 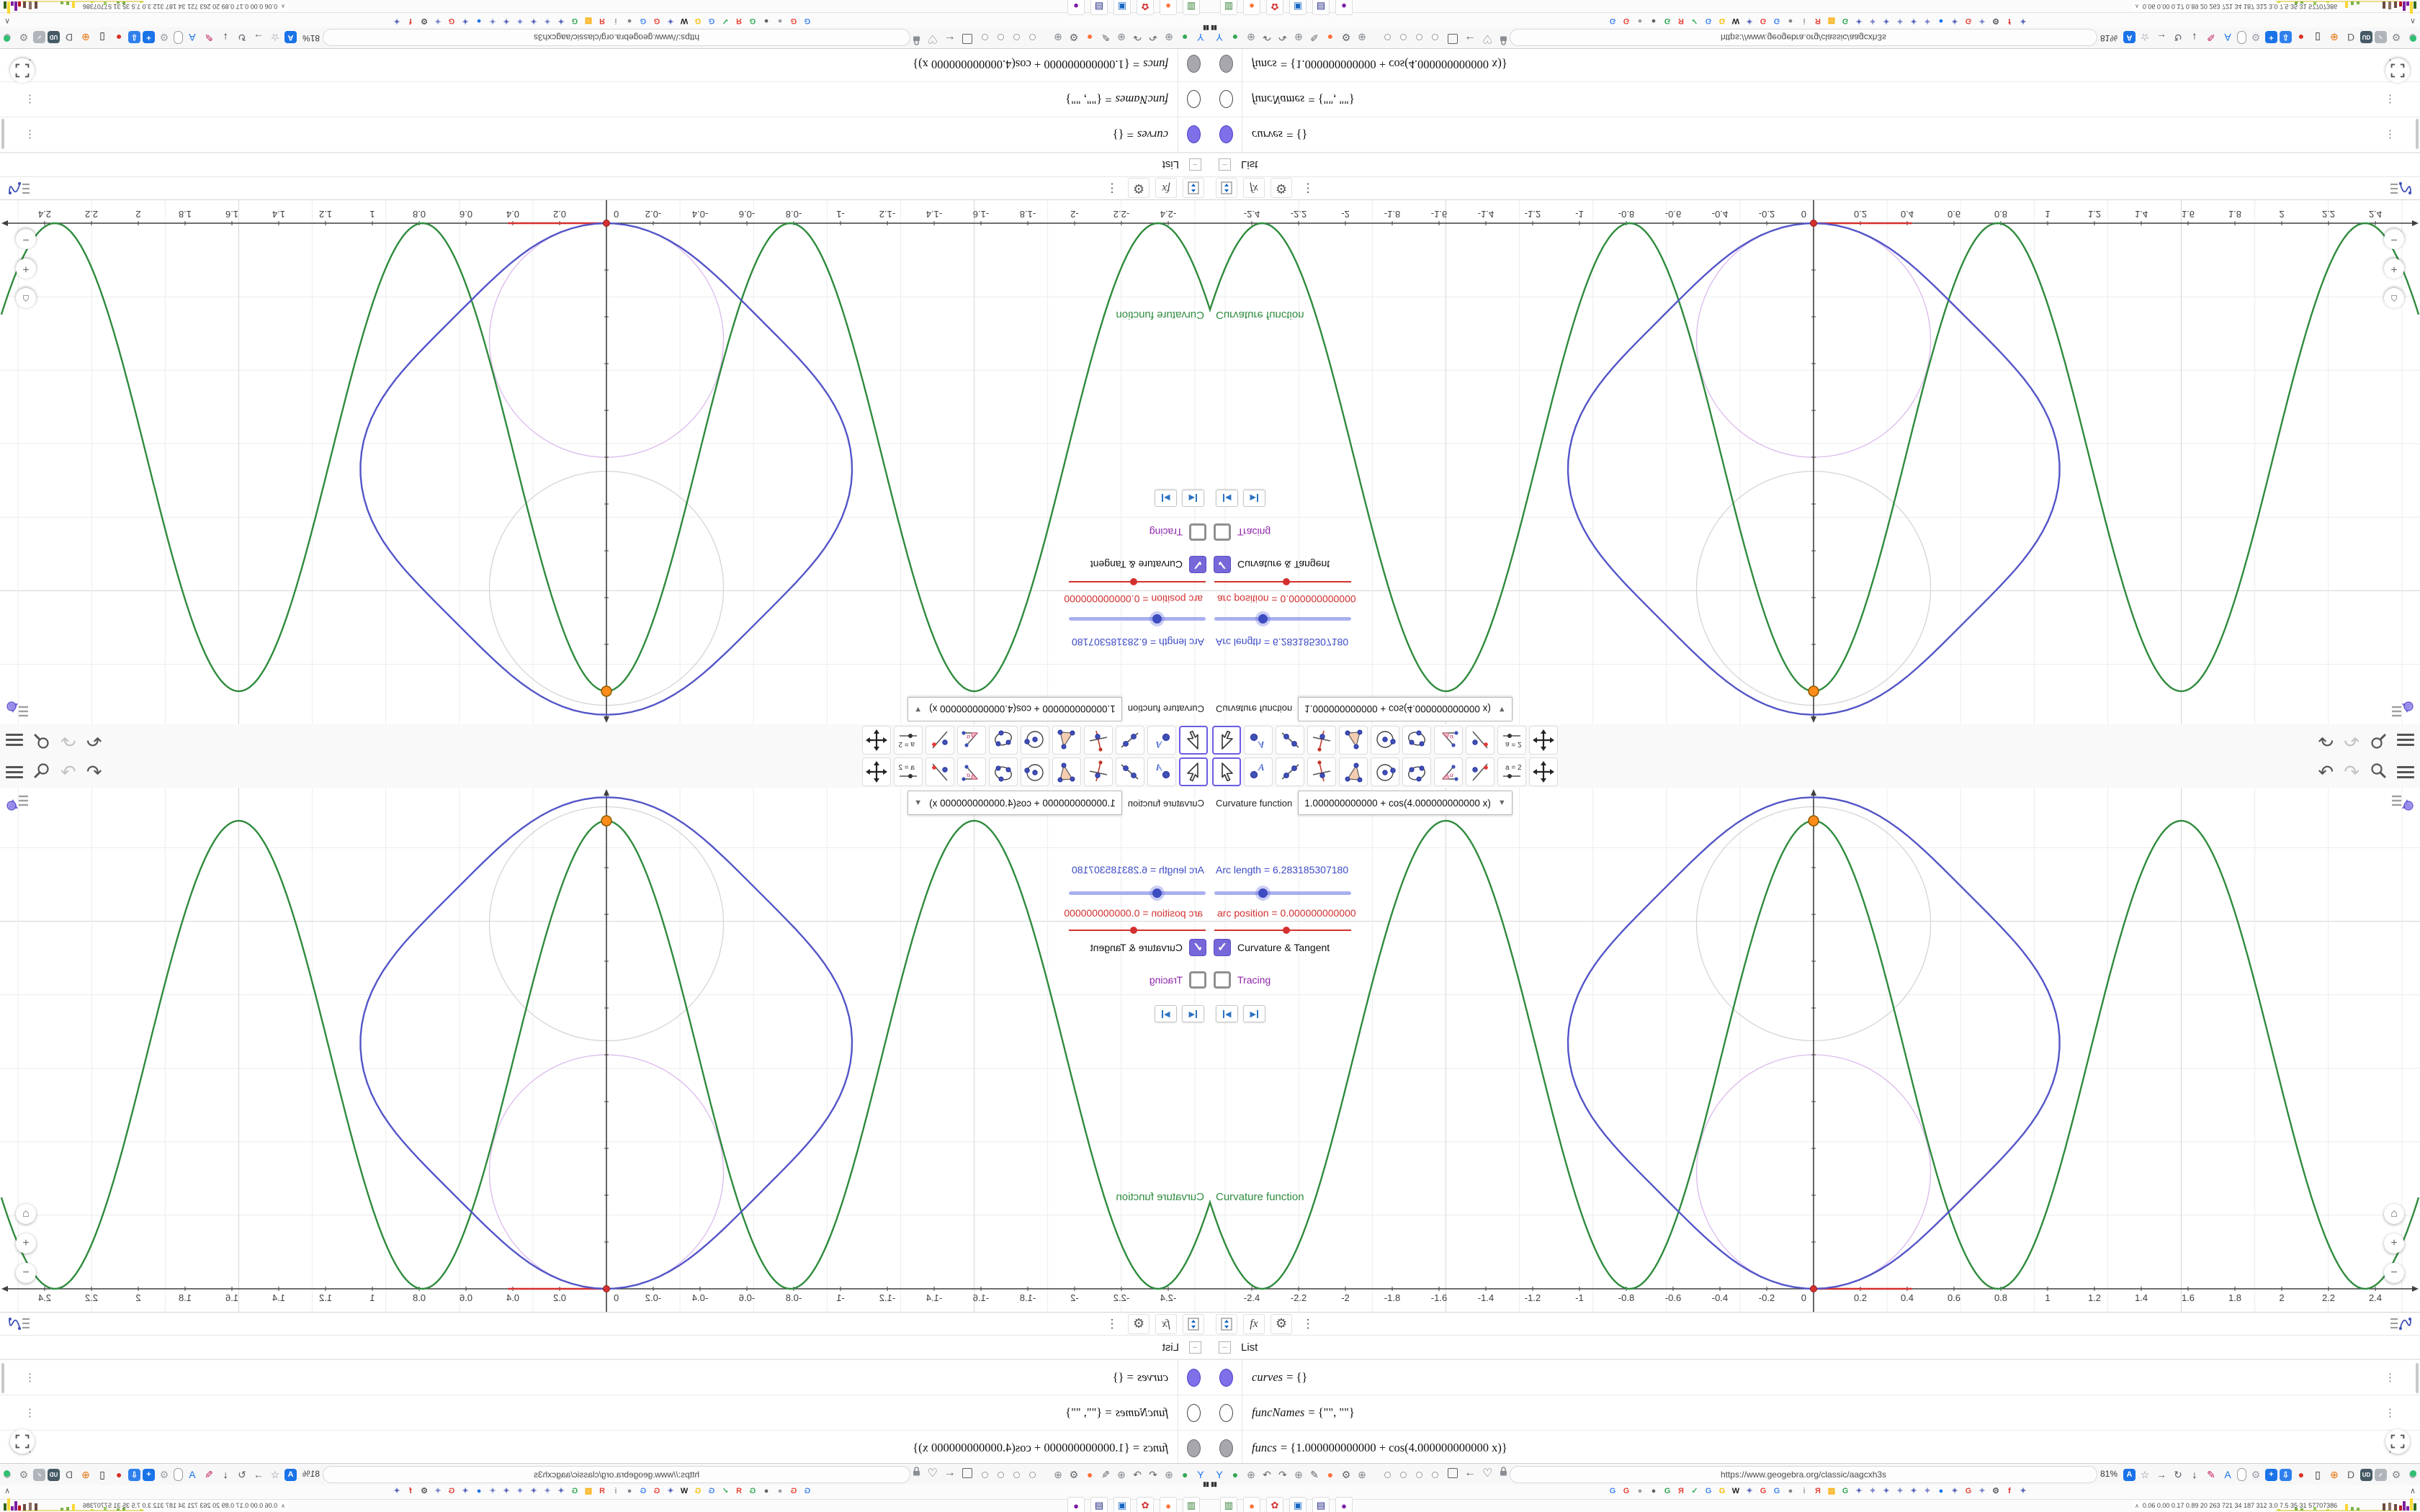 I want to click on arc-position-slider, so click(x=1137, y=930).